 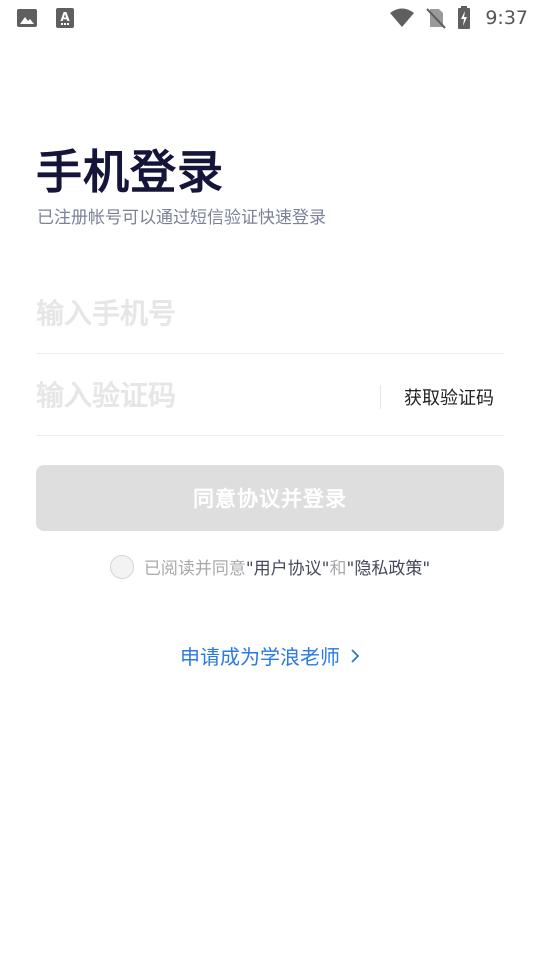 I want to click on divider, so click(x=380, y=397).